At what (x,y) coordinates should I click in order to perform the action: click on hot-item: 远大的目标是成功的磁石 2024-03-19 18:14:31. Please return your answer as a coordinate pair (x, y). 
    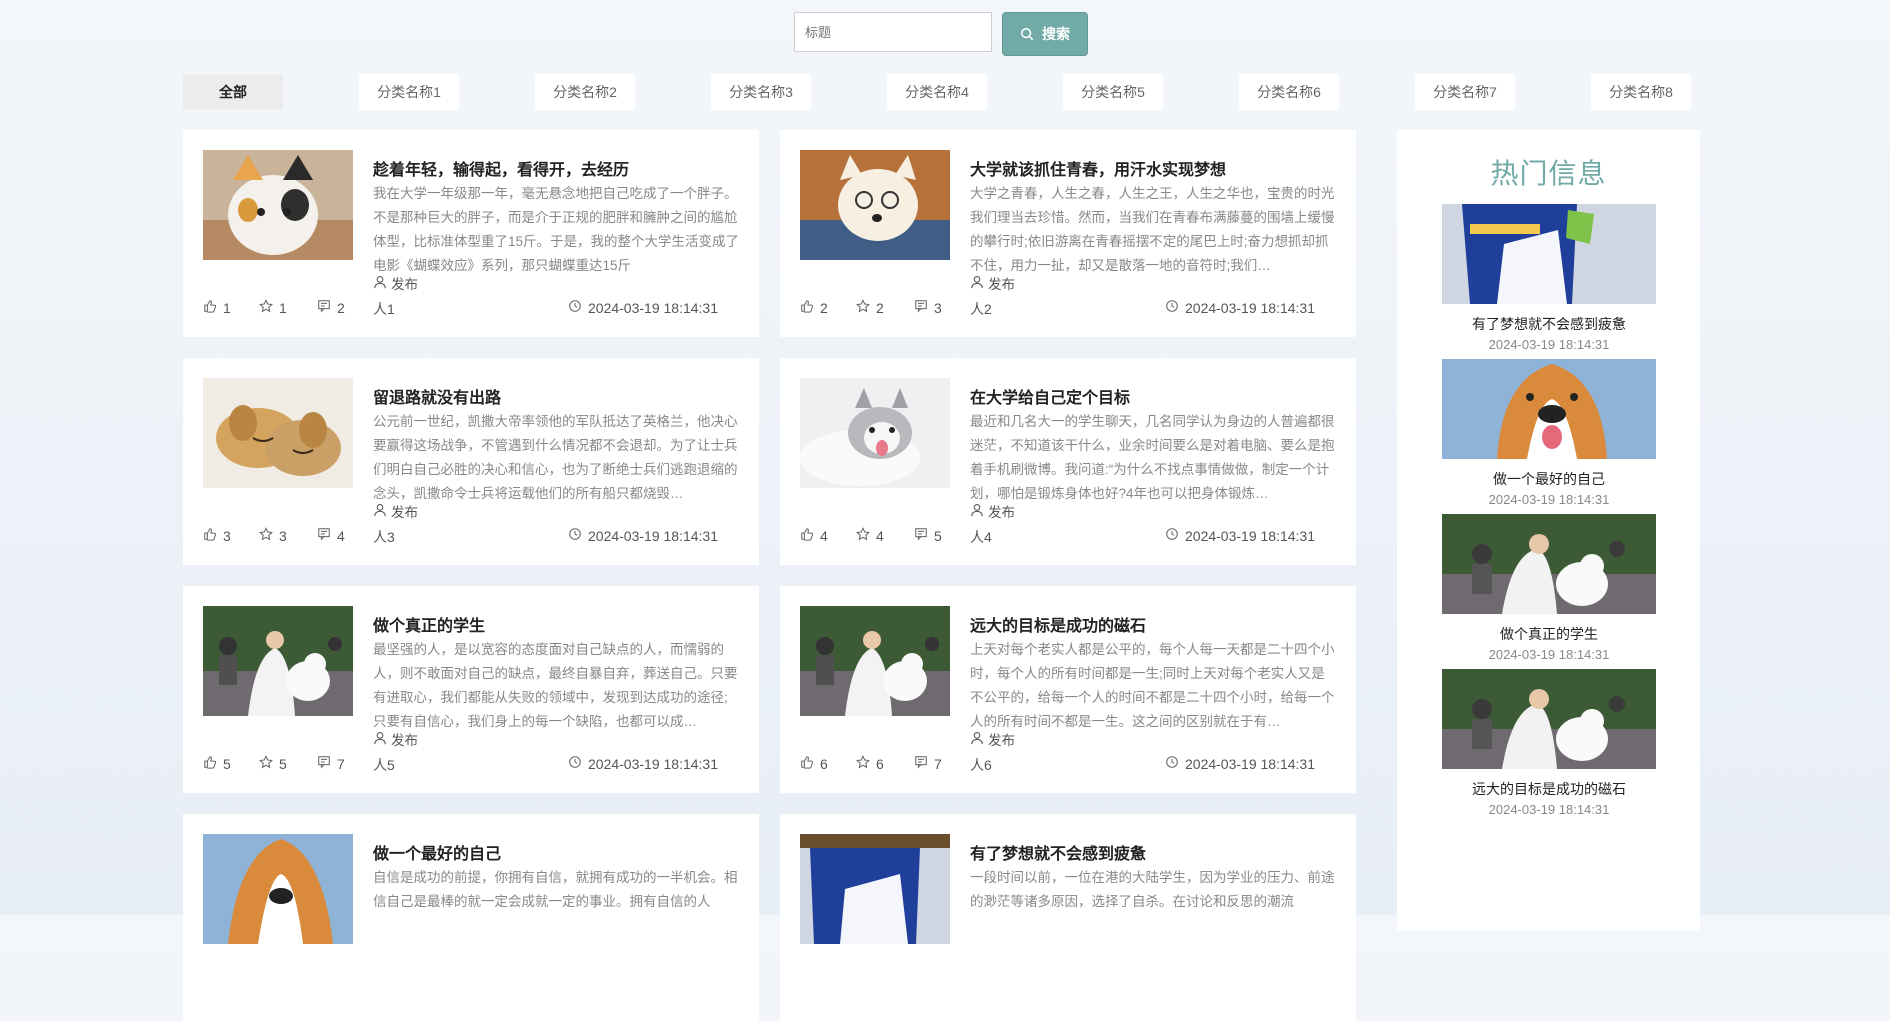
    Looking at the image, I should click on (1549, 743).